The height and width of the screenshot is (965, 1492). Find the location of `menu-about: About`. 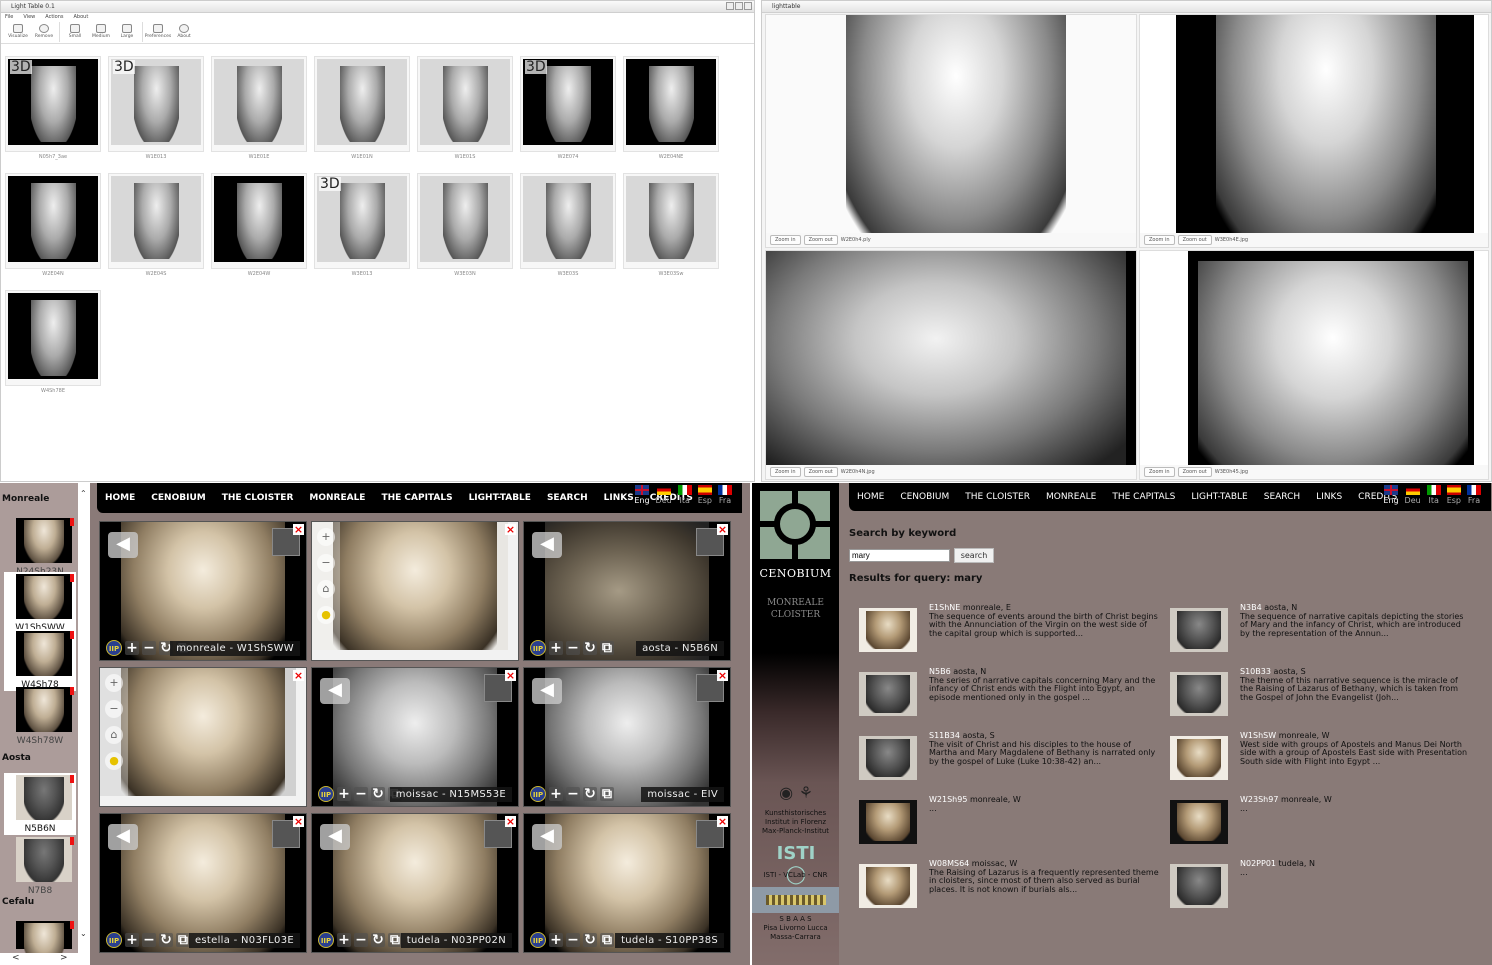

menu-about: About is located at coordinates (81, 17).